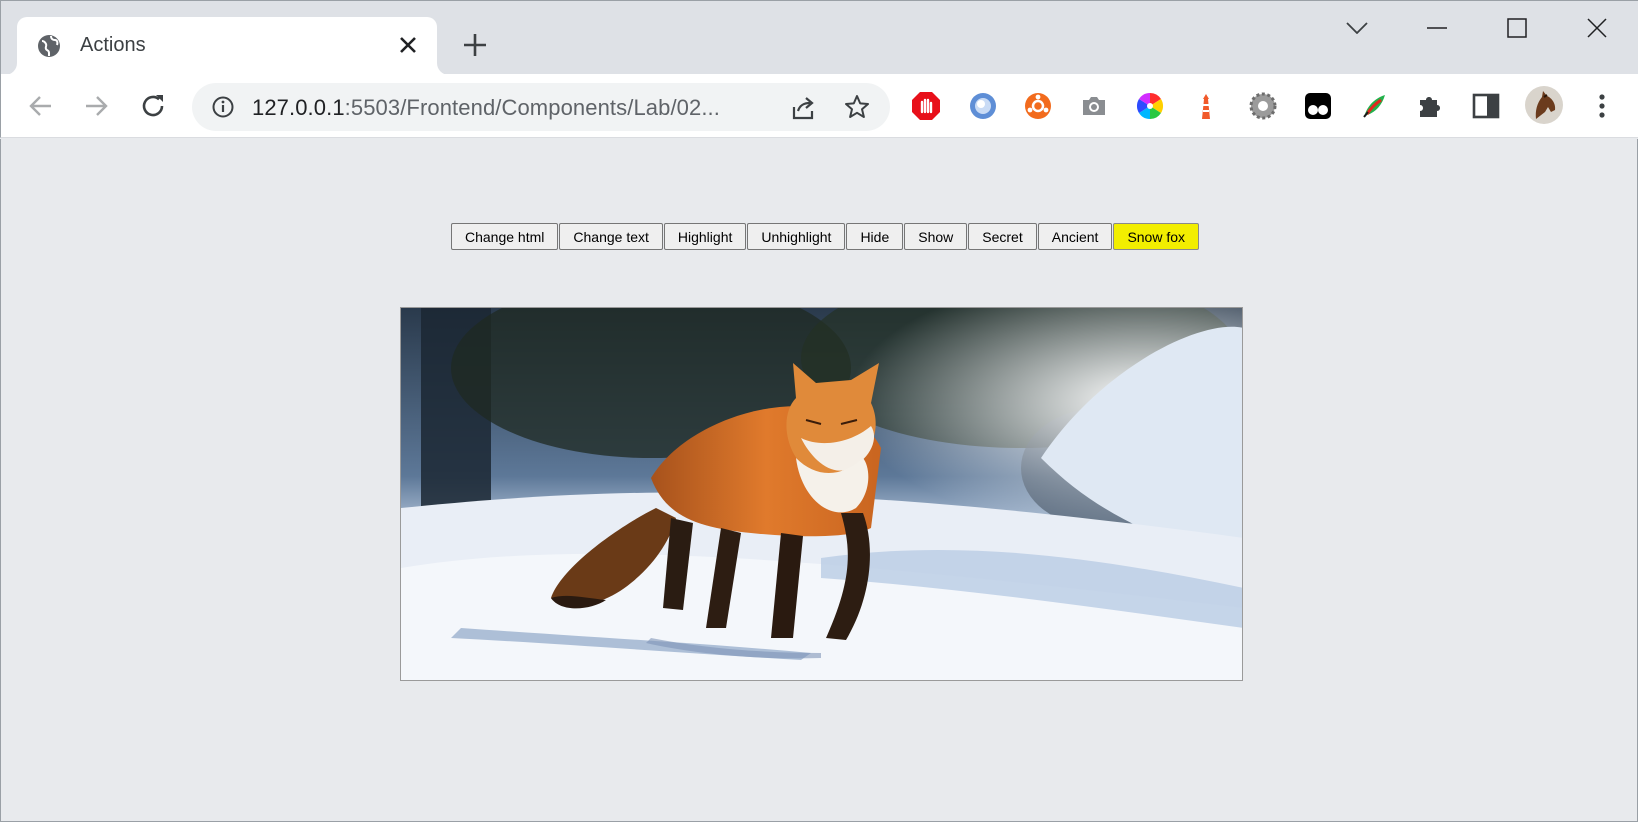  Describe the element at coordinates (505, 236) in the screenshot. I see `change-html-button: Change html` at that location.